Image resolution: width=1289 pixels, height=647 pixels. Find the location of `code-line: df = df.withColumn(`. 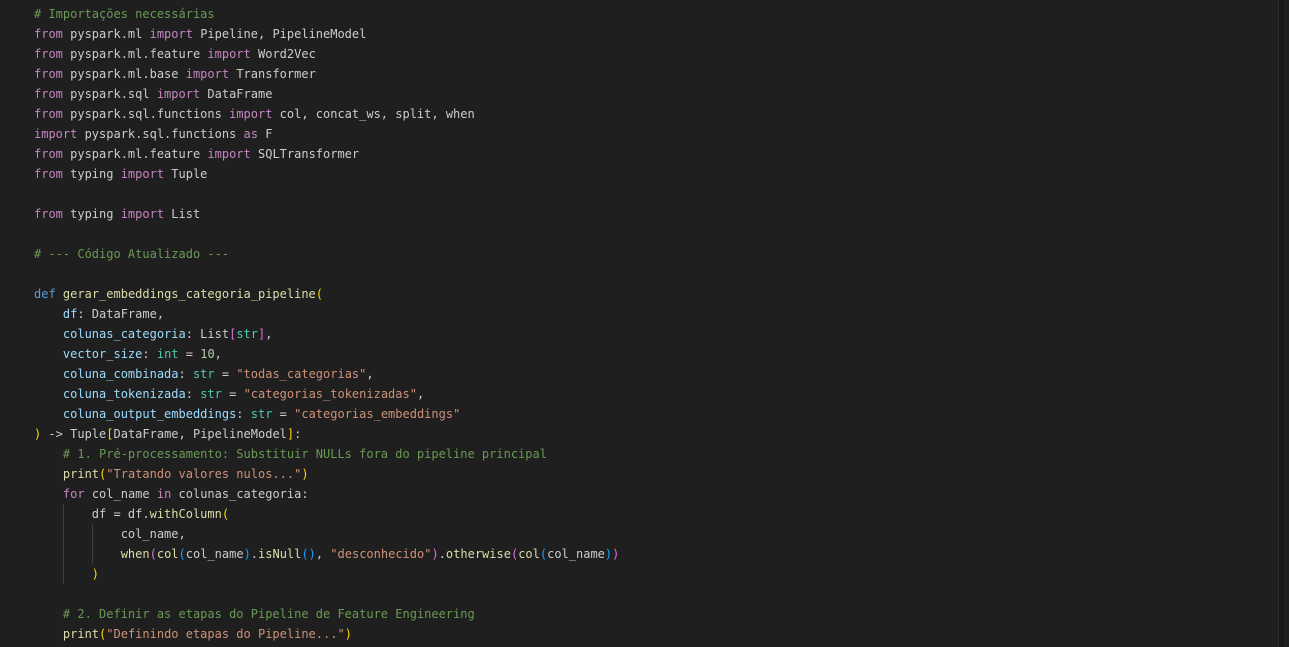

code-line: df = df.withColumn( is located at coordinates (326, 514).